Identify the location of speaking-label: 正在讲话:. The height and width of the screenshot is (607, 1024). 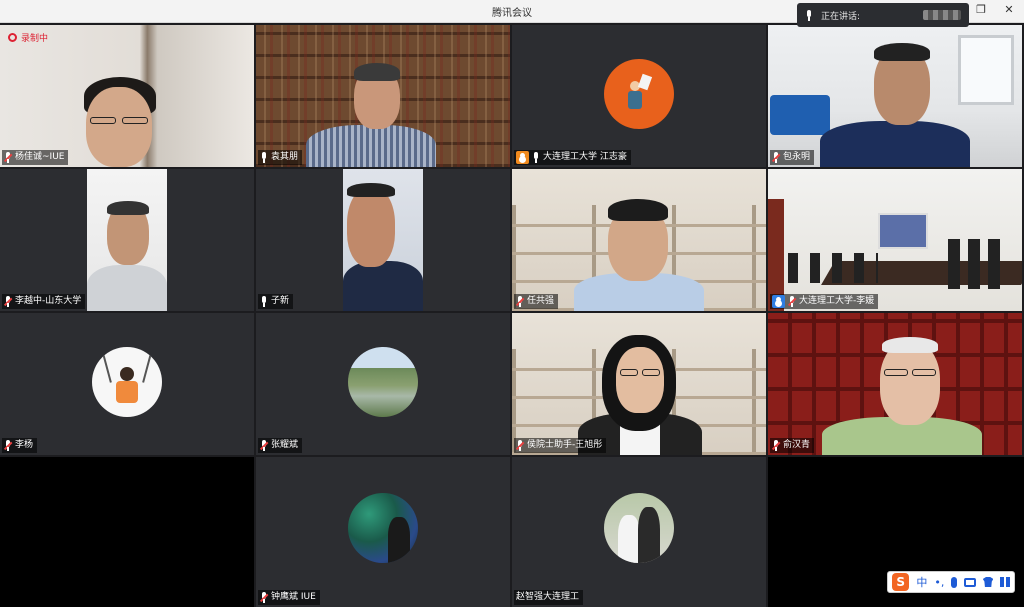
(841, 16).